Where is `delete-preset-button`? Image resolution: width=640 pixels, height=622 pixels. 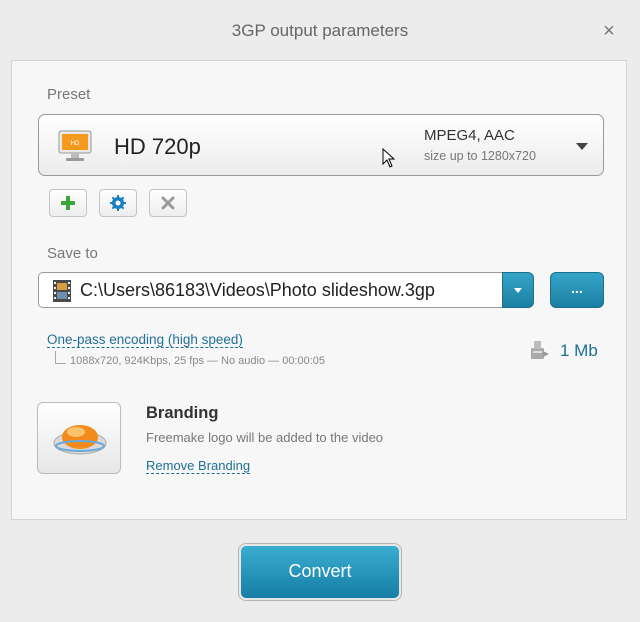 delete-preset-button is located at coordinates (168, 203).